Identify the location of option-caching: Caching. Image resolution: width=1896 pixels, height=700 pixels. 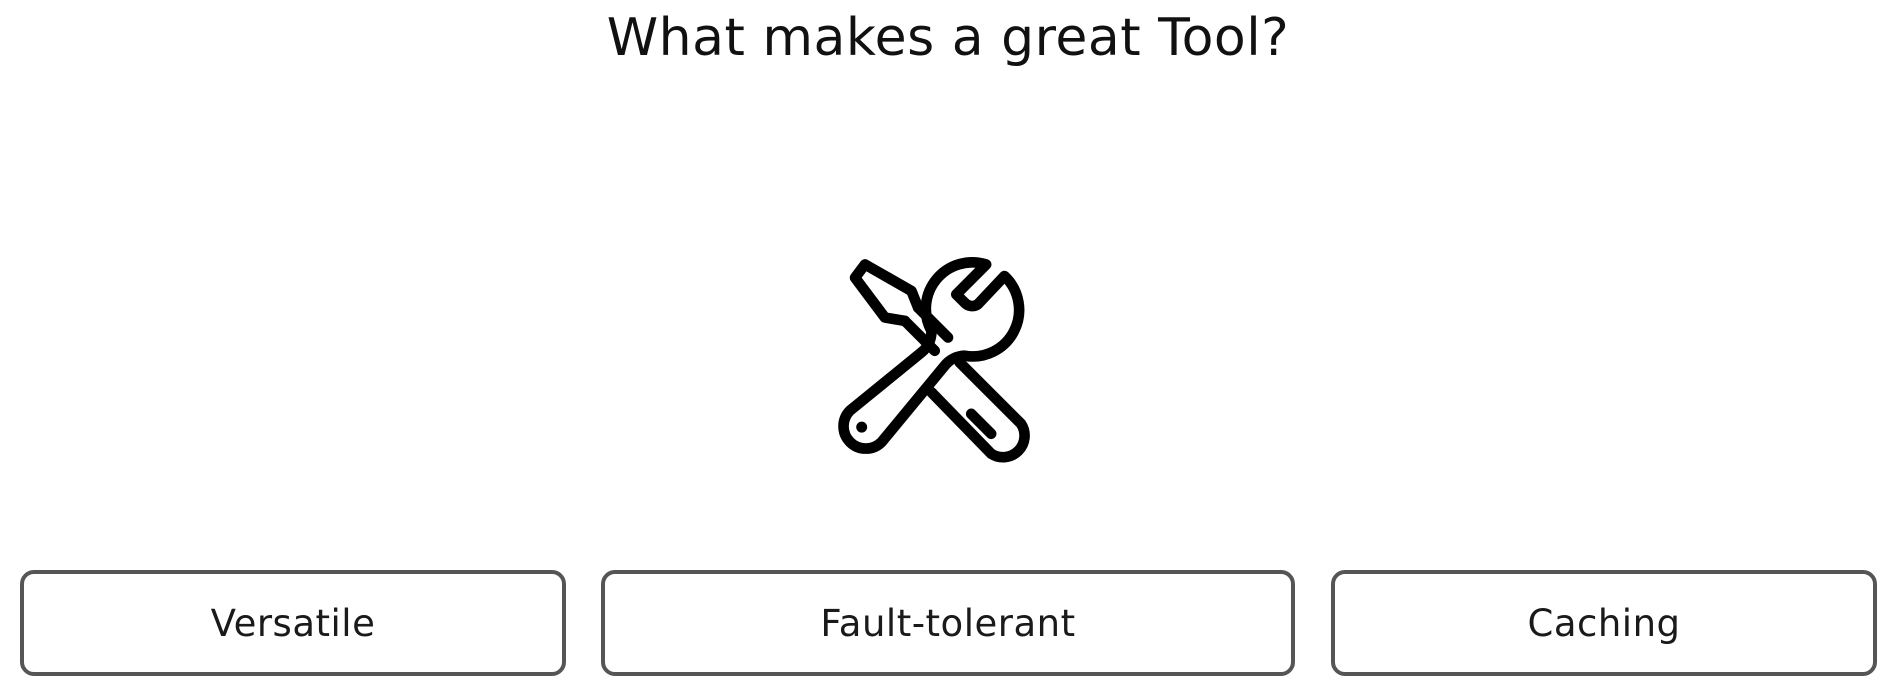
(1604, 623).